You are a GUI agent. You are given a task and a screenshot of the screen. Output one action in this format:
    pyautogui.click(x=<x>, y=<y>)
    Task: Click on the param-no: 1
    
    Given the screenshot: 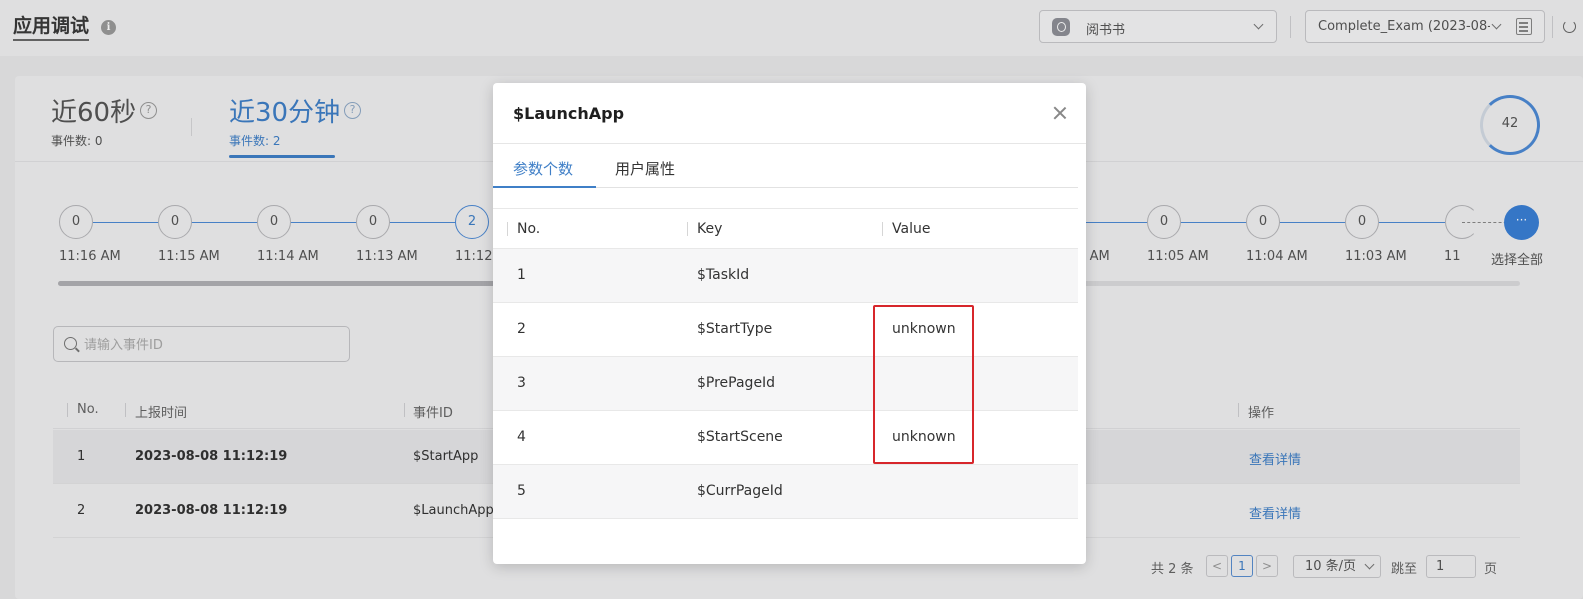 What is the action you would take?
    pyautogui.click(x=521, y=275)
    